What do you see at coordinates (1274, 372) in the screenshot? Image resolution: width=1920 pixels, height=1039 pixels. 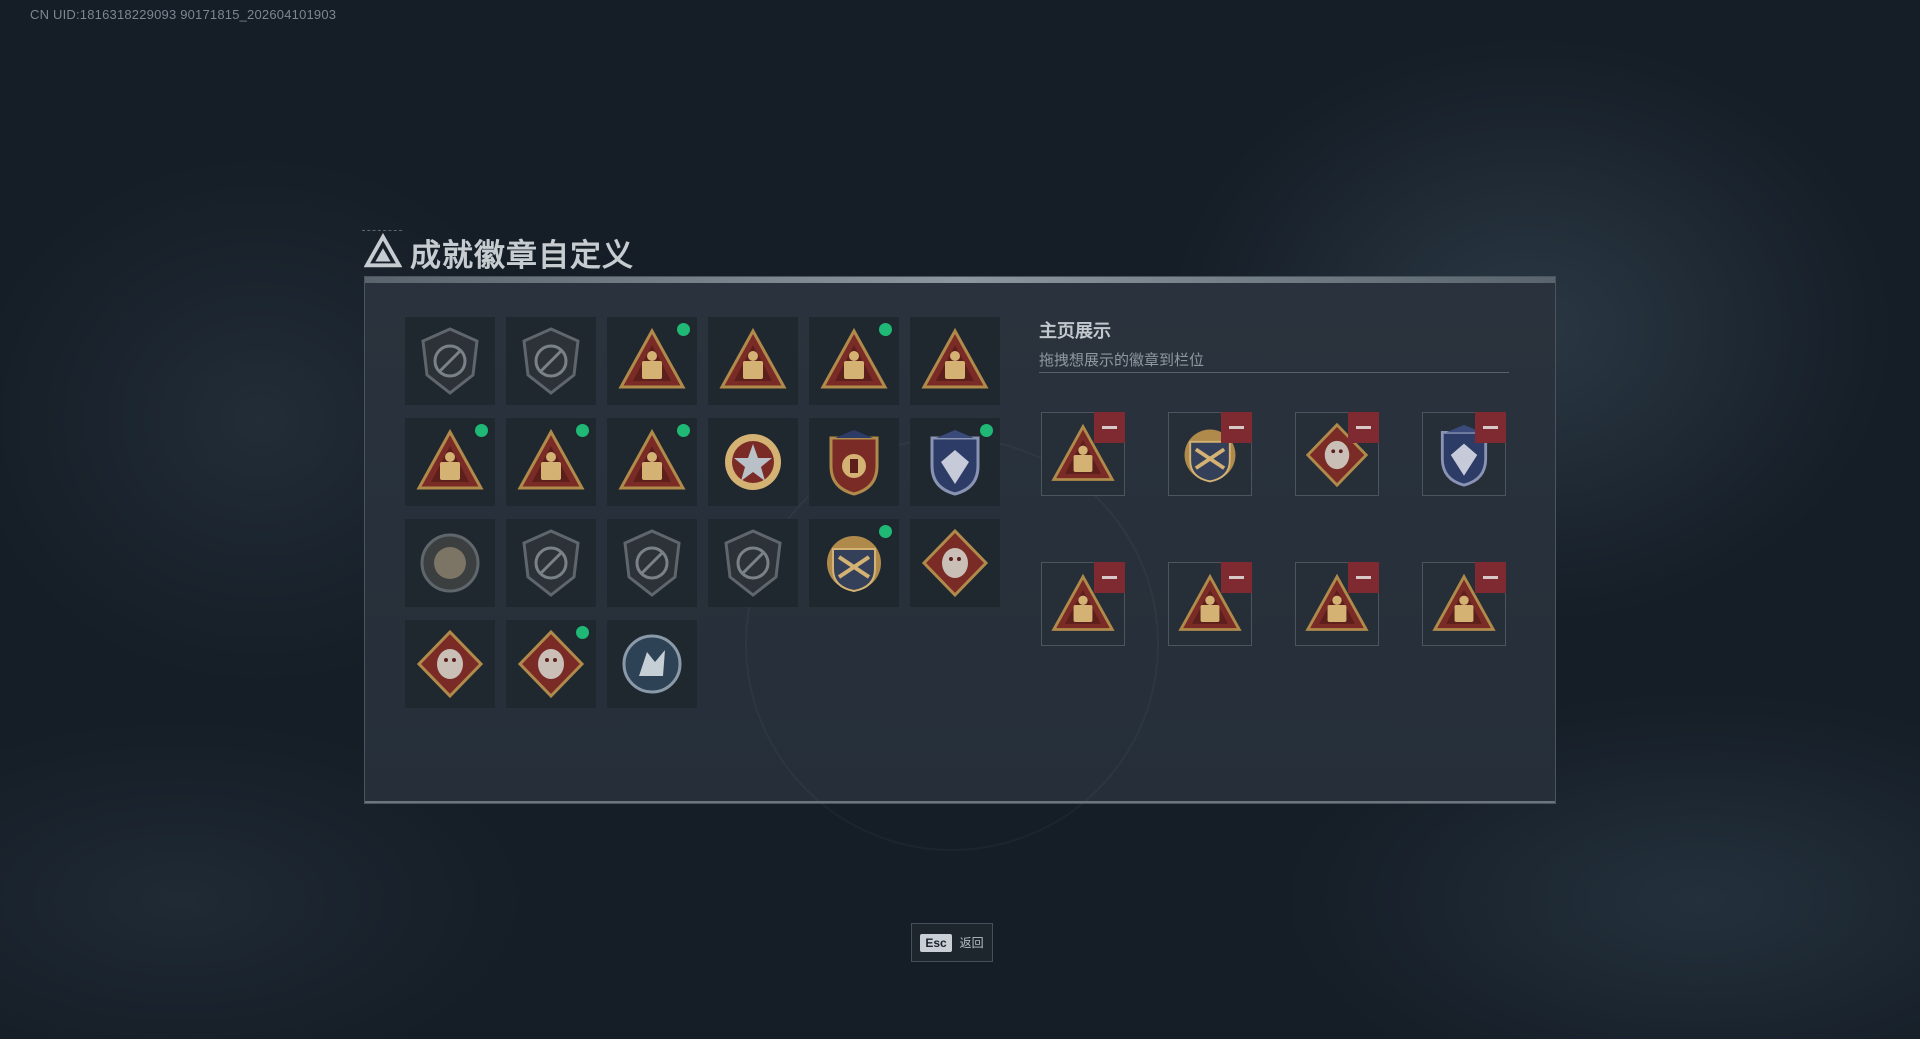 I see `display-divider` at bounding box center [1274, 372].